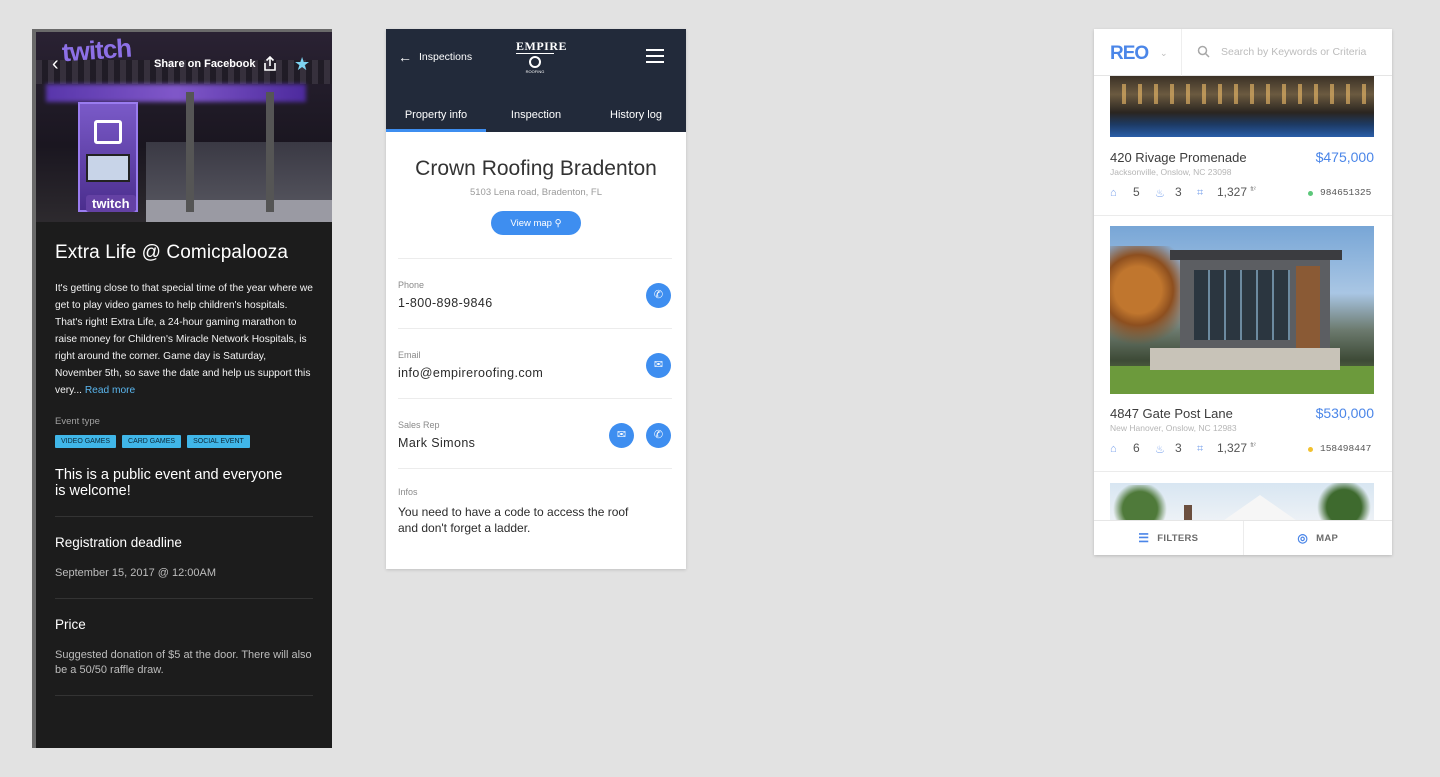 The height and width of the screenshot is (777, 1440). Describe the element at coordinates (1164, 53) in the screenshot. I see `chevron-down-icon: ⌄` at that location.